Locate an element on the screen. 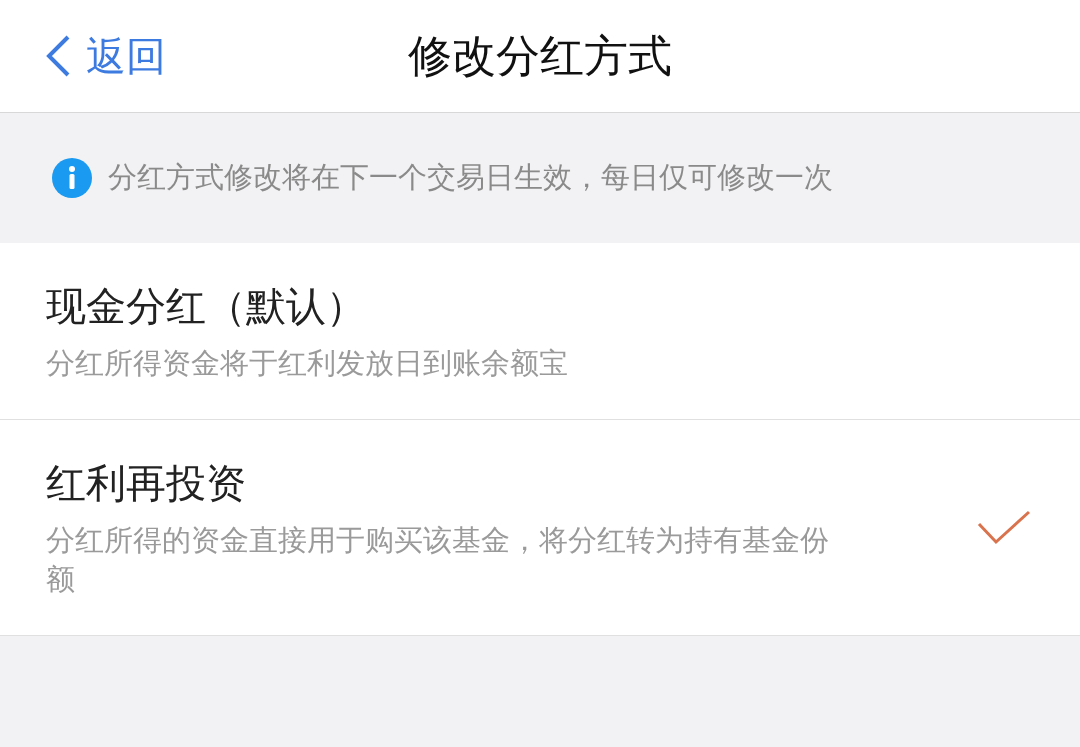 Image resolution: width=1080 pixels, height=747 pixels. chevron-left-icon is located at coordinates (58, 56).